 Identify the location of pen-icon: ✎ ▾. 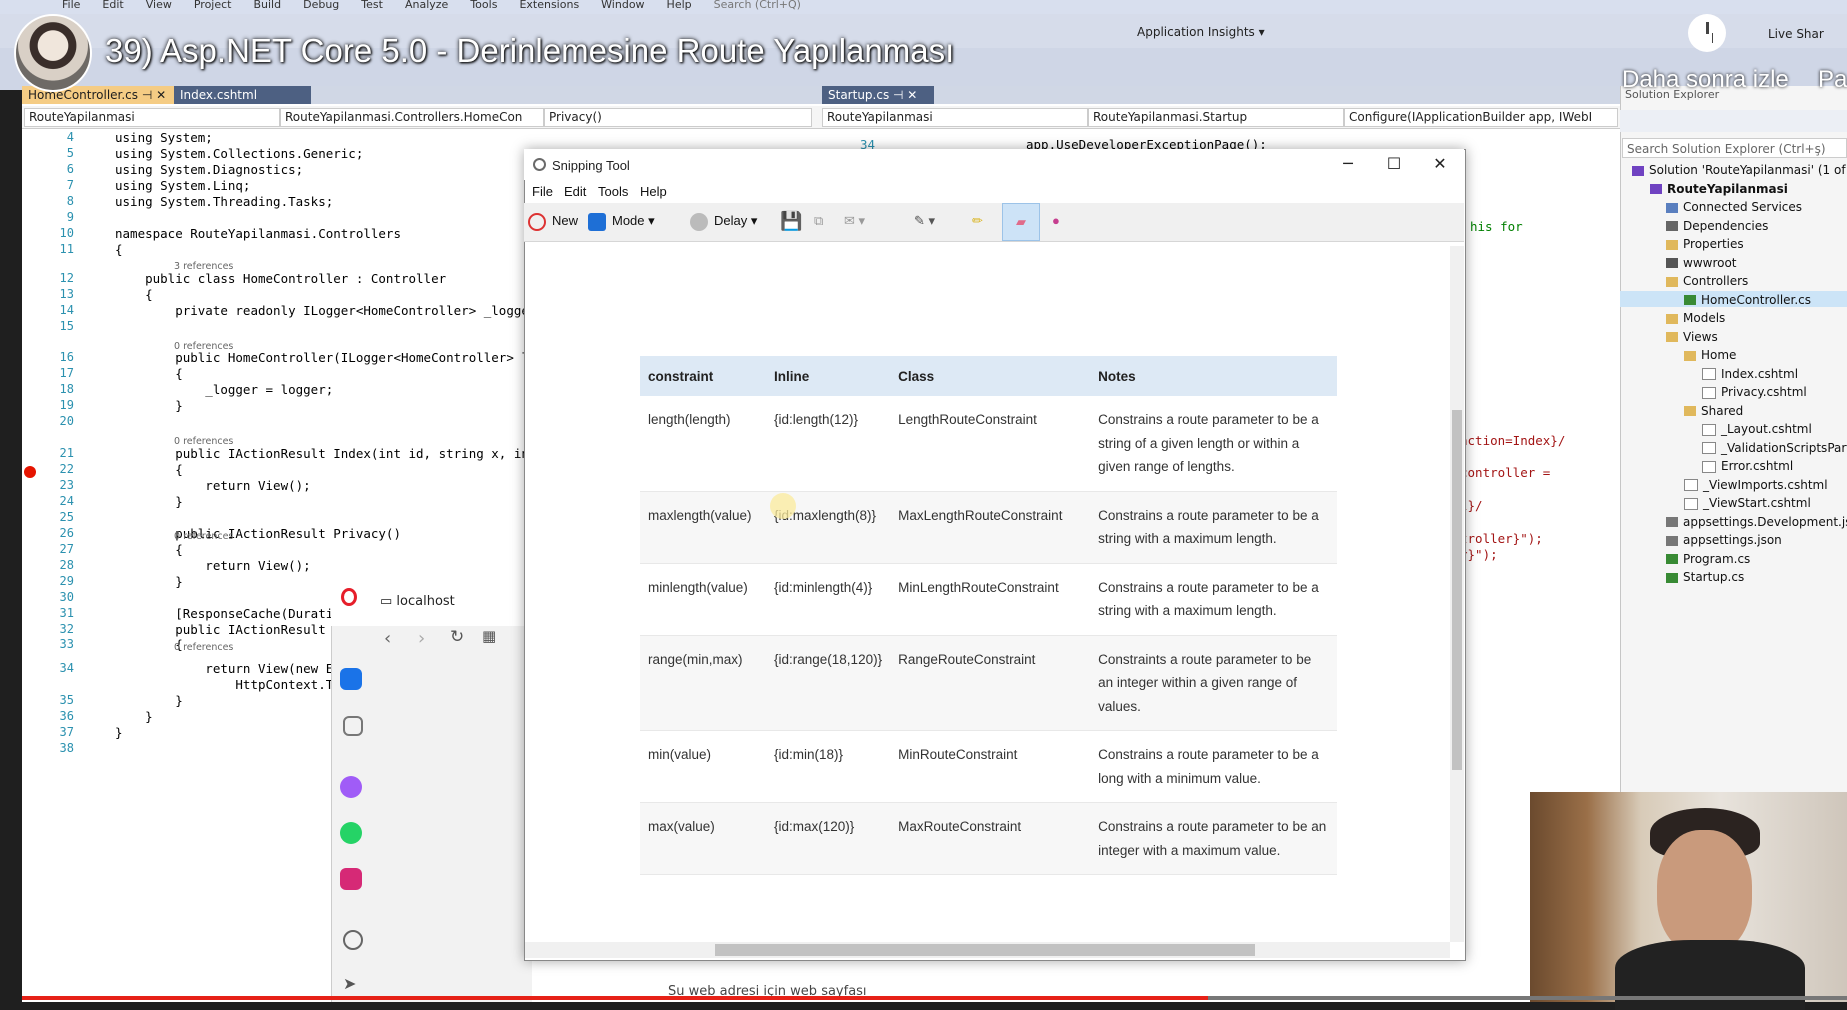
(924, 221).